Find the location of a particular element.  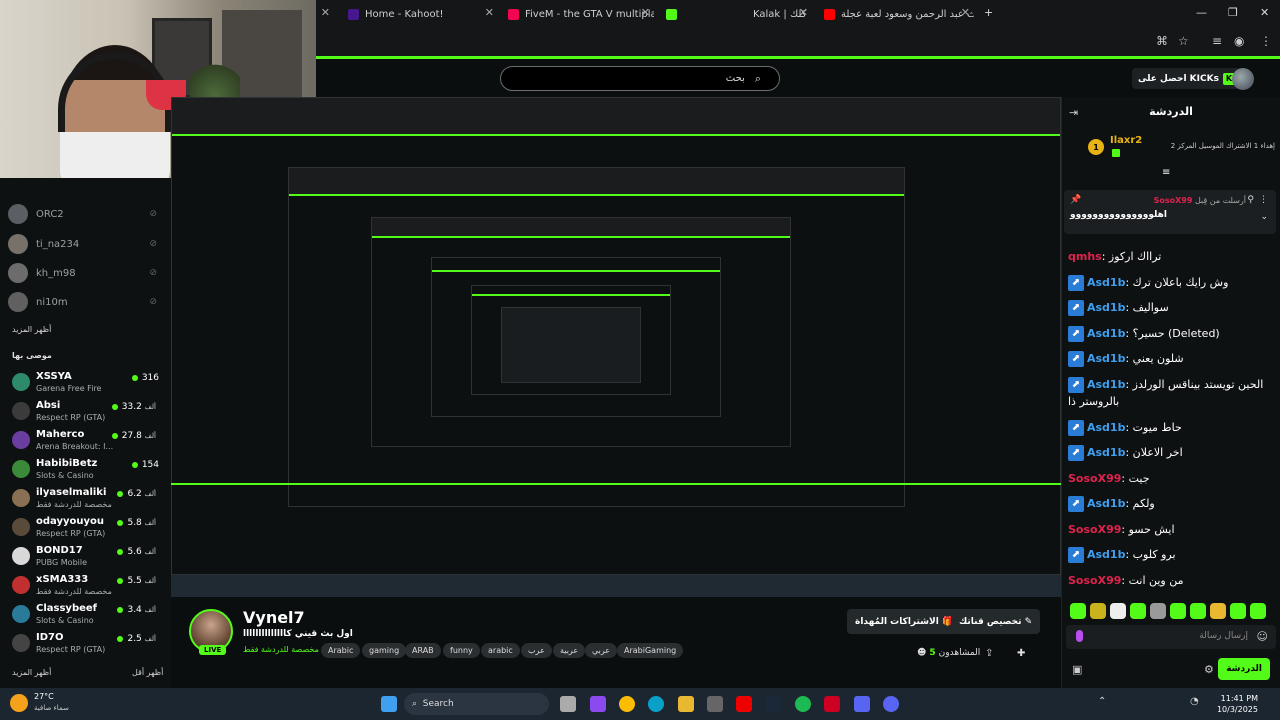

tag: Arabic is located at coordinates (341, 650).